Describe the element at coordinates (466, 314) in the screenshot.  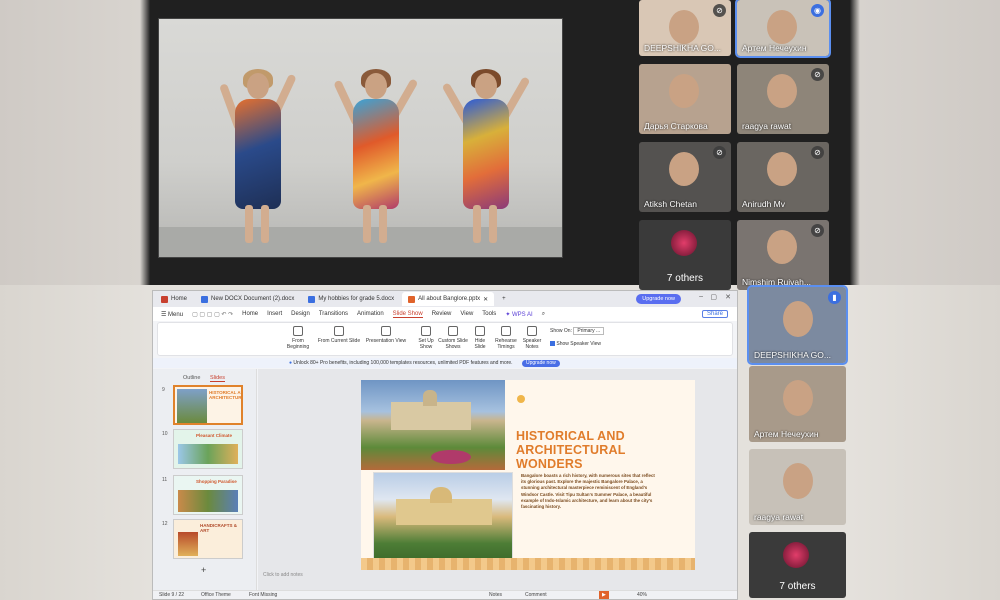
I see `menu-view: View` at that location.